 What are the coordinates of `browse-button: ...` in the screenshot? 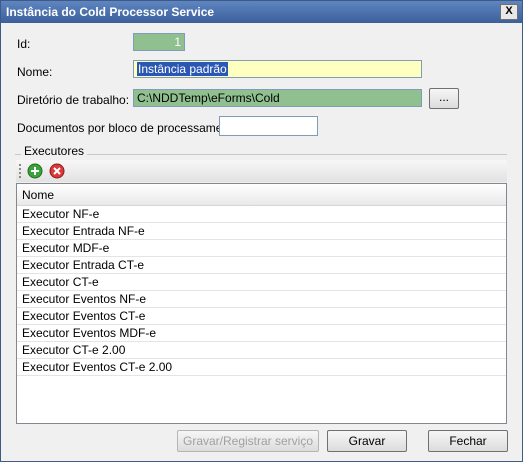 It's located at (444, 98).